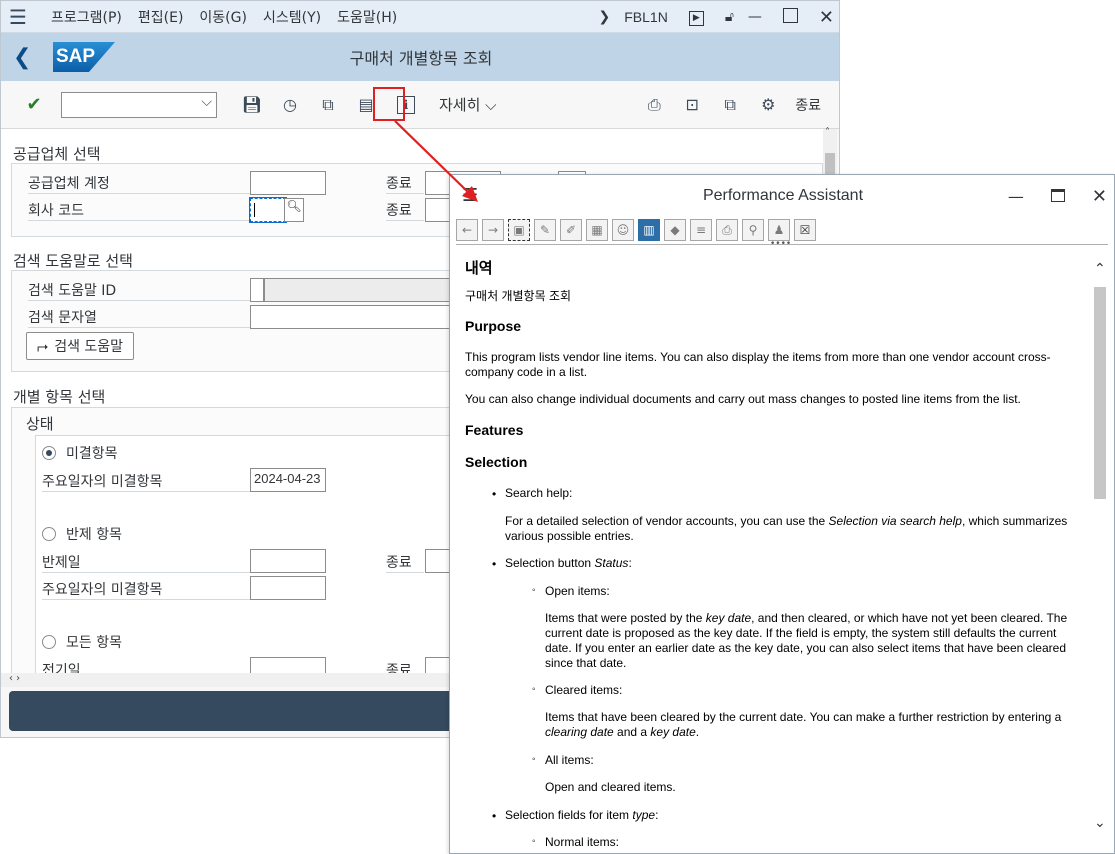 The width and height of the screenshot is (1115, 854). Describe the element at coordinates (86, 17) in the screenshot. I see `menu-program: 프로그램(P)` at that location.